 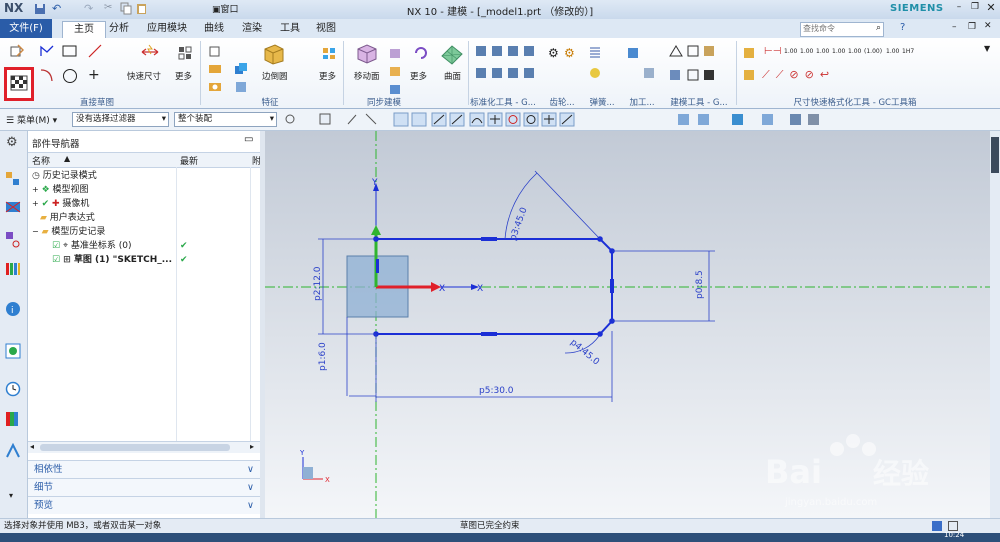 What do you see at coordinates (988, 26) in the screenshot?
I see `close-doc-button: ✕` at bounding box center [988, 26].